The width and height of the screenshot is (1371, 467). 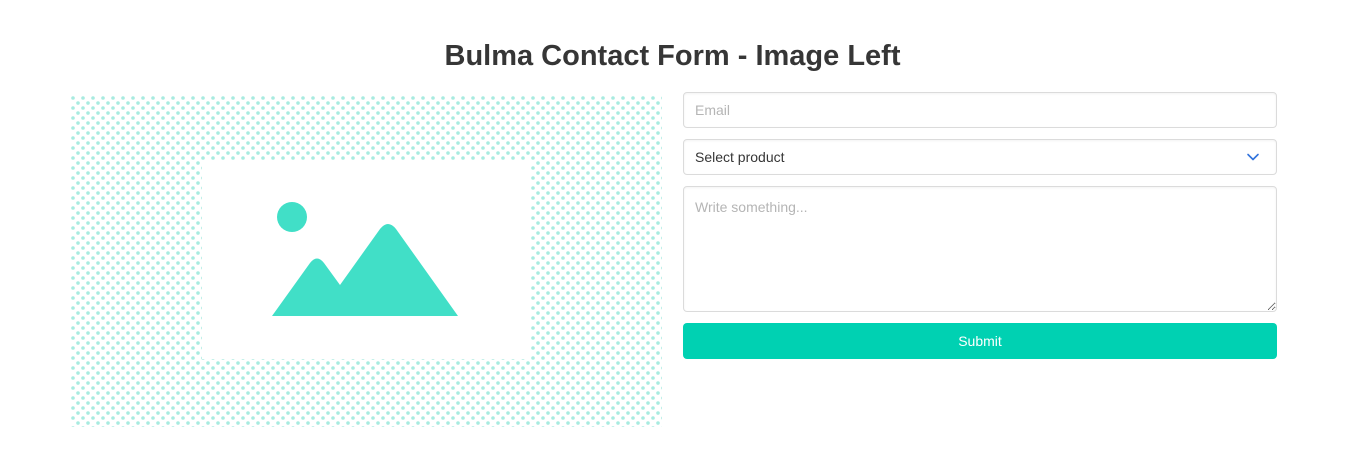 I want to click on product-field-wrapper: Select product, so click(x=980, y=157).